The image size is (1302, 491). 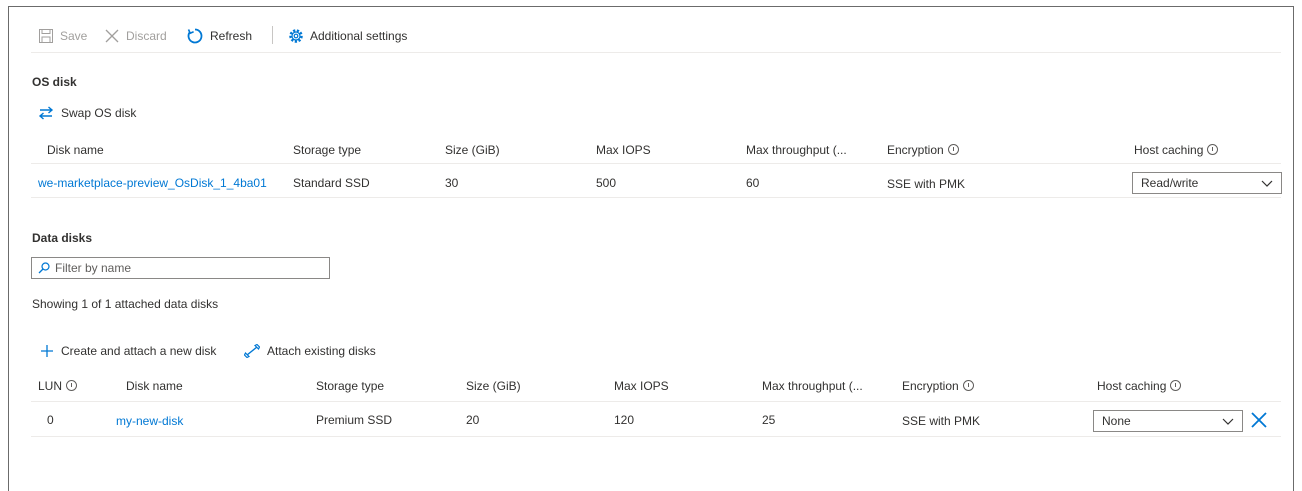 I want to click on data-encryption: SSE with PMK, so click(x=941, y=421).